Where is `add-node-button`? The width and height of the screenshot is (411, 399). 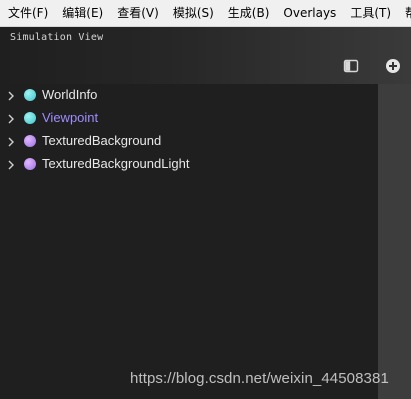
add-node-button is located at coordinates (393, 66).